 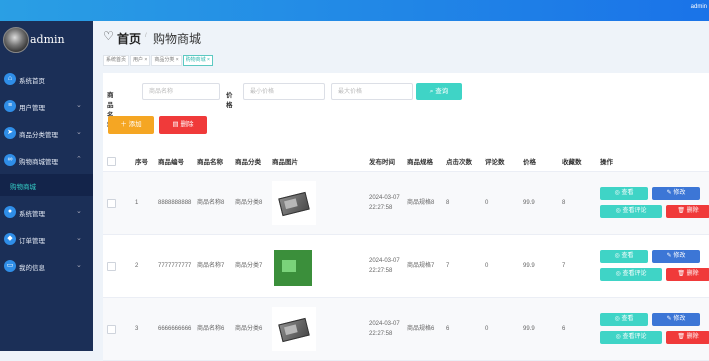 I want to click on min-price-input: 最小价格, so click(x=284, y=91).